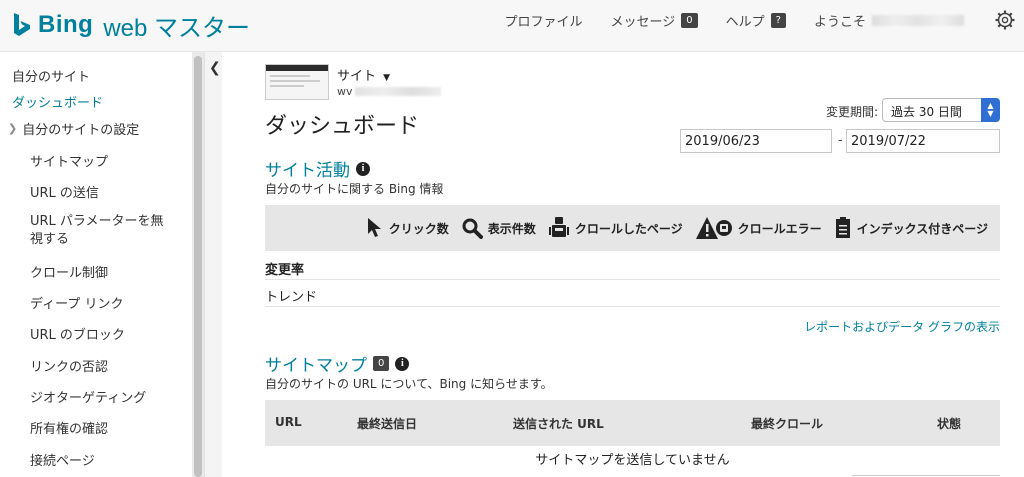  I want to click on chevron-left-icon: ❮, so click(215, 68).